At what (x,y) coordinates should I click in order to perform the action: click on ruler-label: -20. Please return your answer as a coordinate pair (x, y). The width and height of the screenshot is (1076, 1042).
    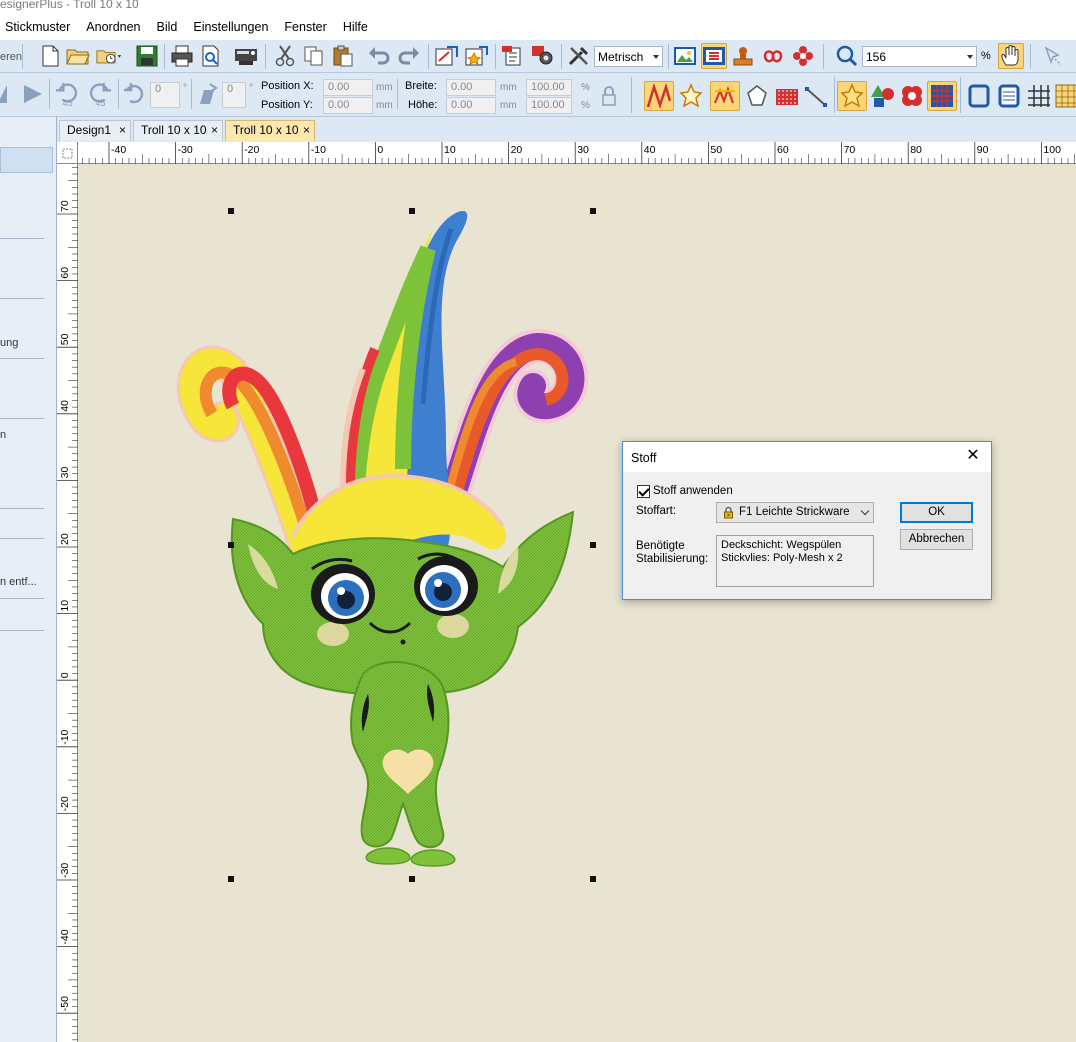
    Looking at the image, I should click on (251, 150).